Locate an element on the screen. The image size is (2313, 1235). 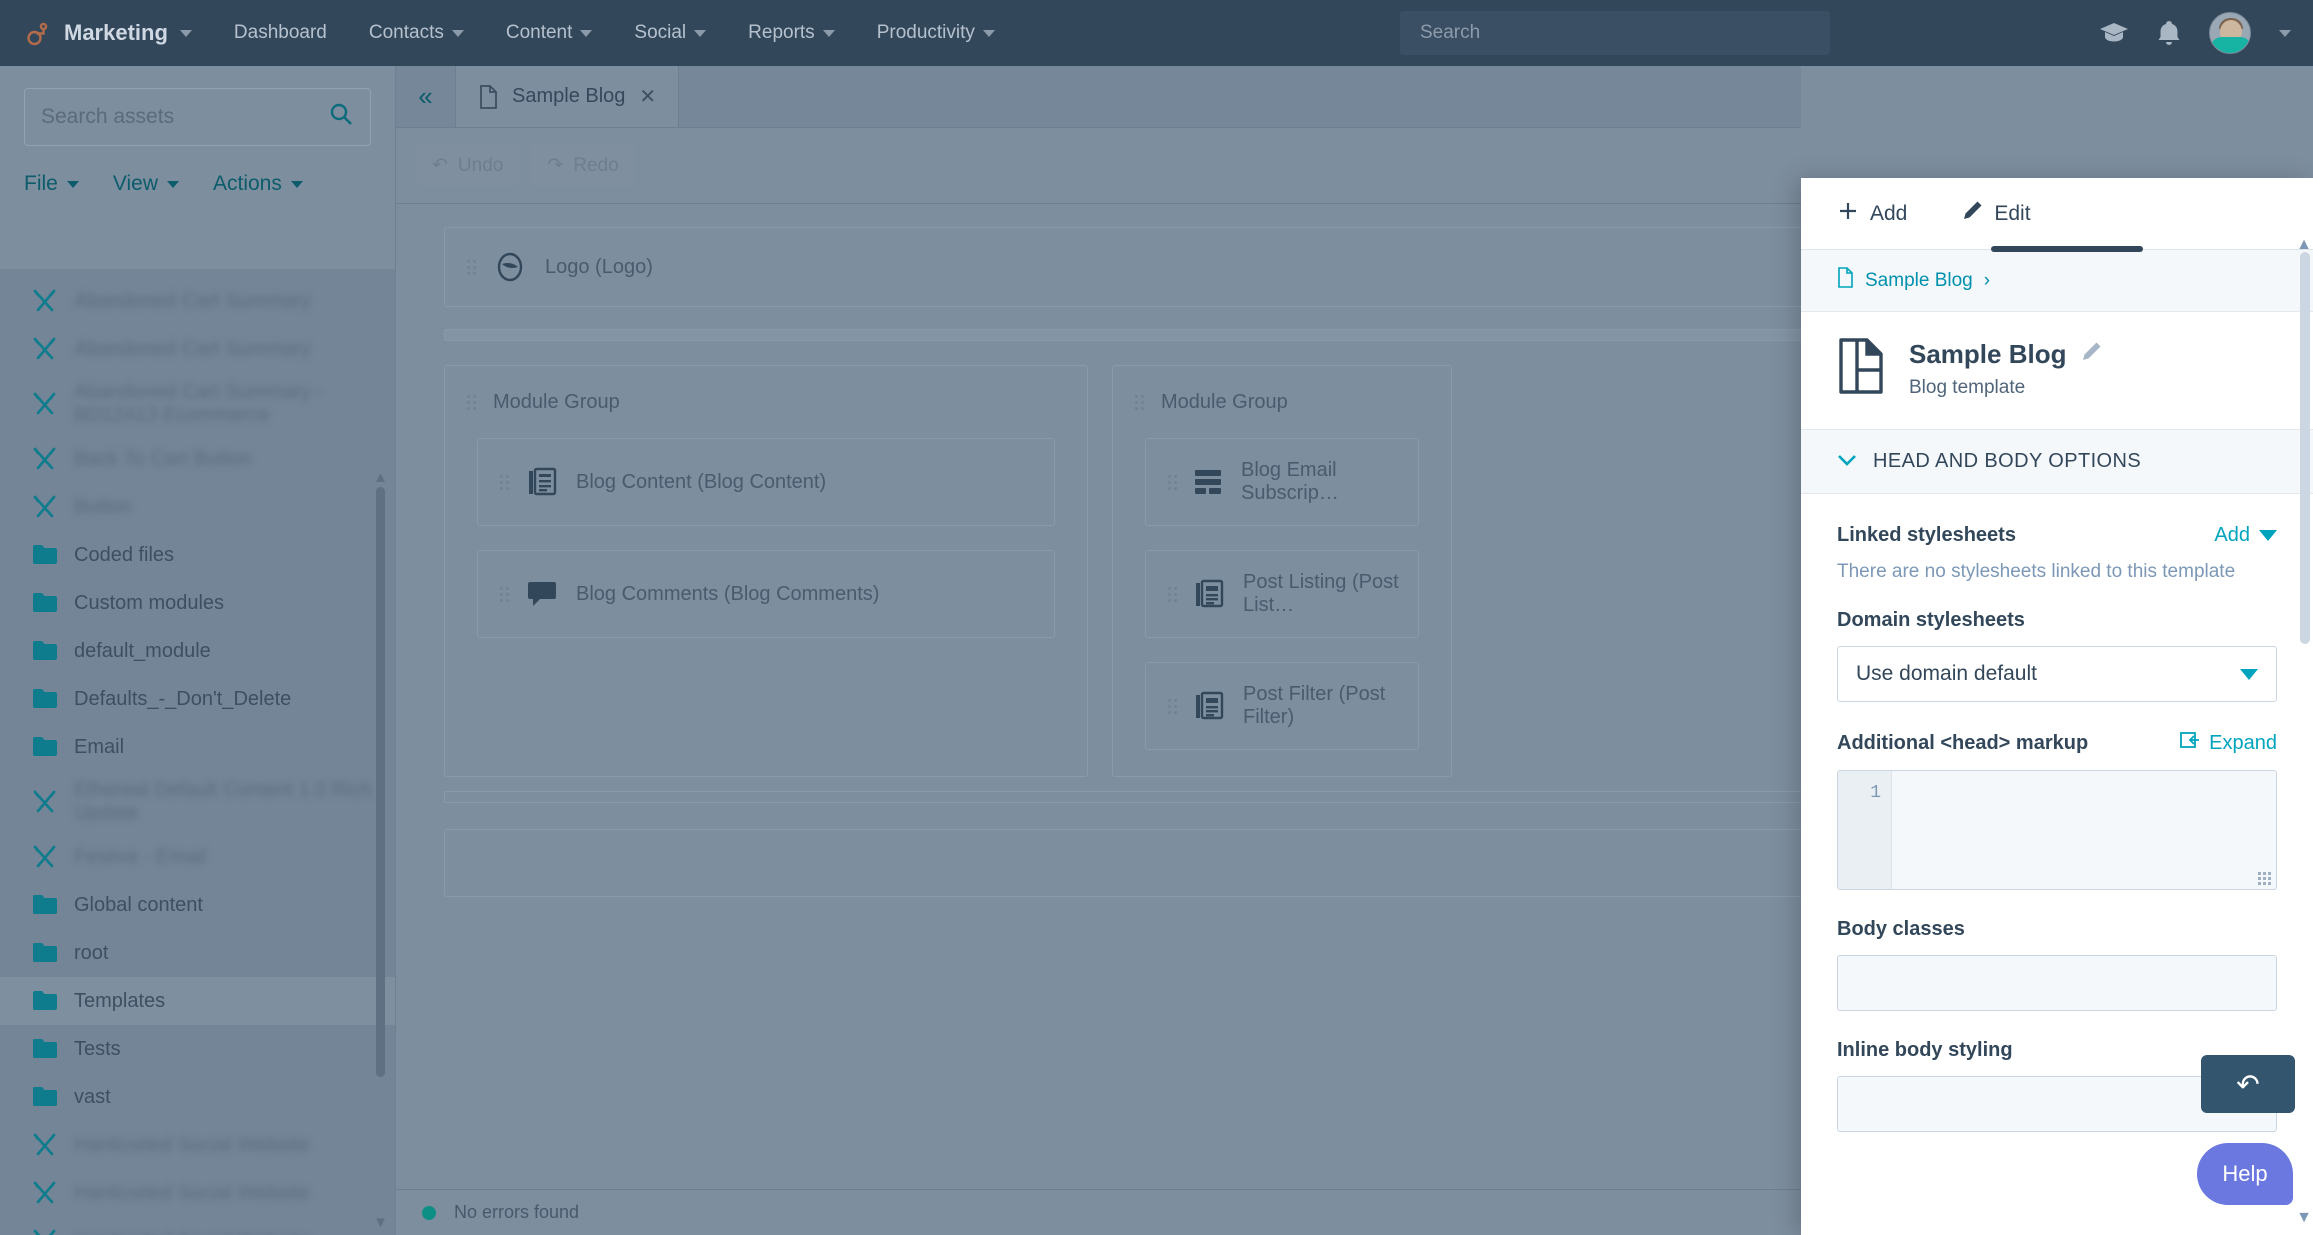
nav-item-productivity: Productivity is located at coordinates (936, 33).